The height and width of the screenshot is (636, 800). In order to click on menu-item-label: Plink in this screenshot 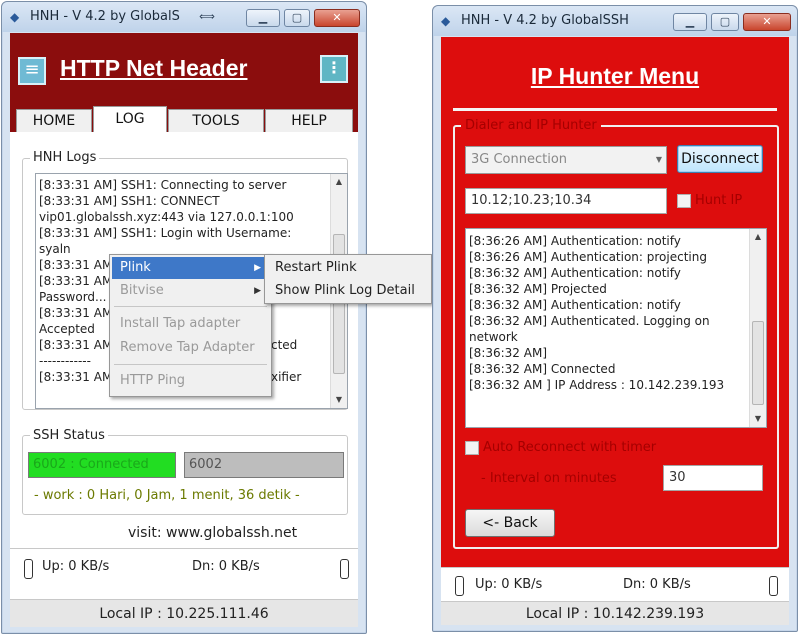, I will do `click(135, 267)`.